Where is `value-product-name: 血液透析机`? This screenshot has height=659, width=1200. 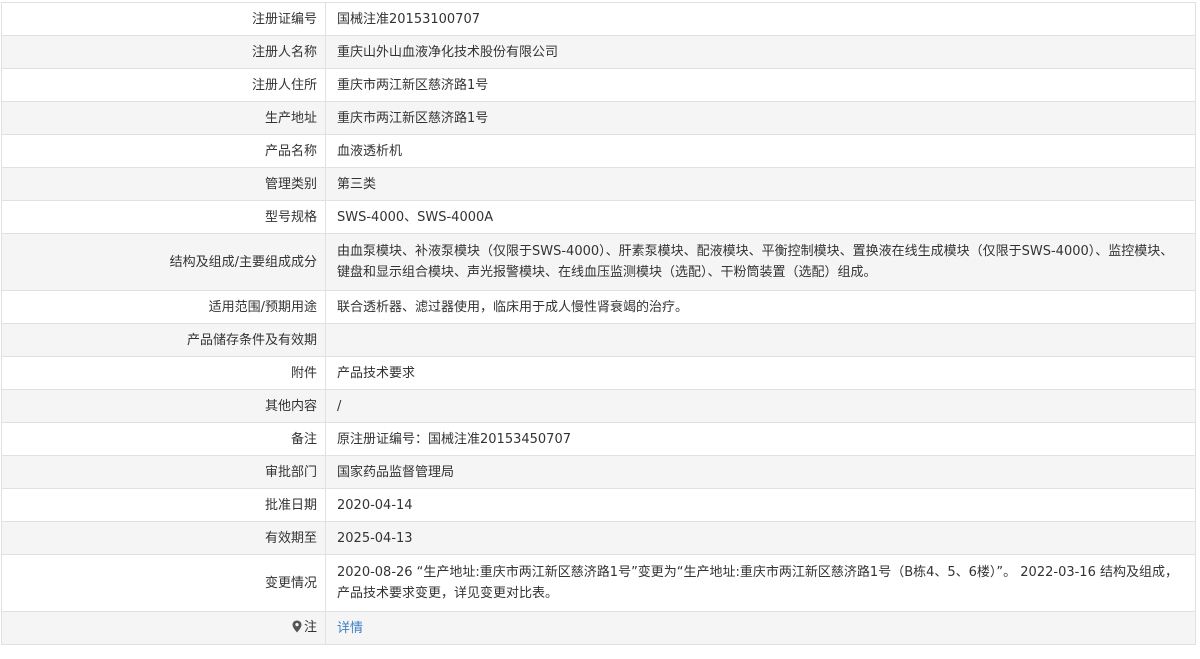
value-product-name: 血液透析机 is located at coordinates (760, 151).